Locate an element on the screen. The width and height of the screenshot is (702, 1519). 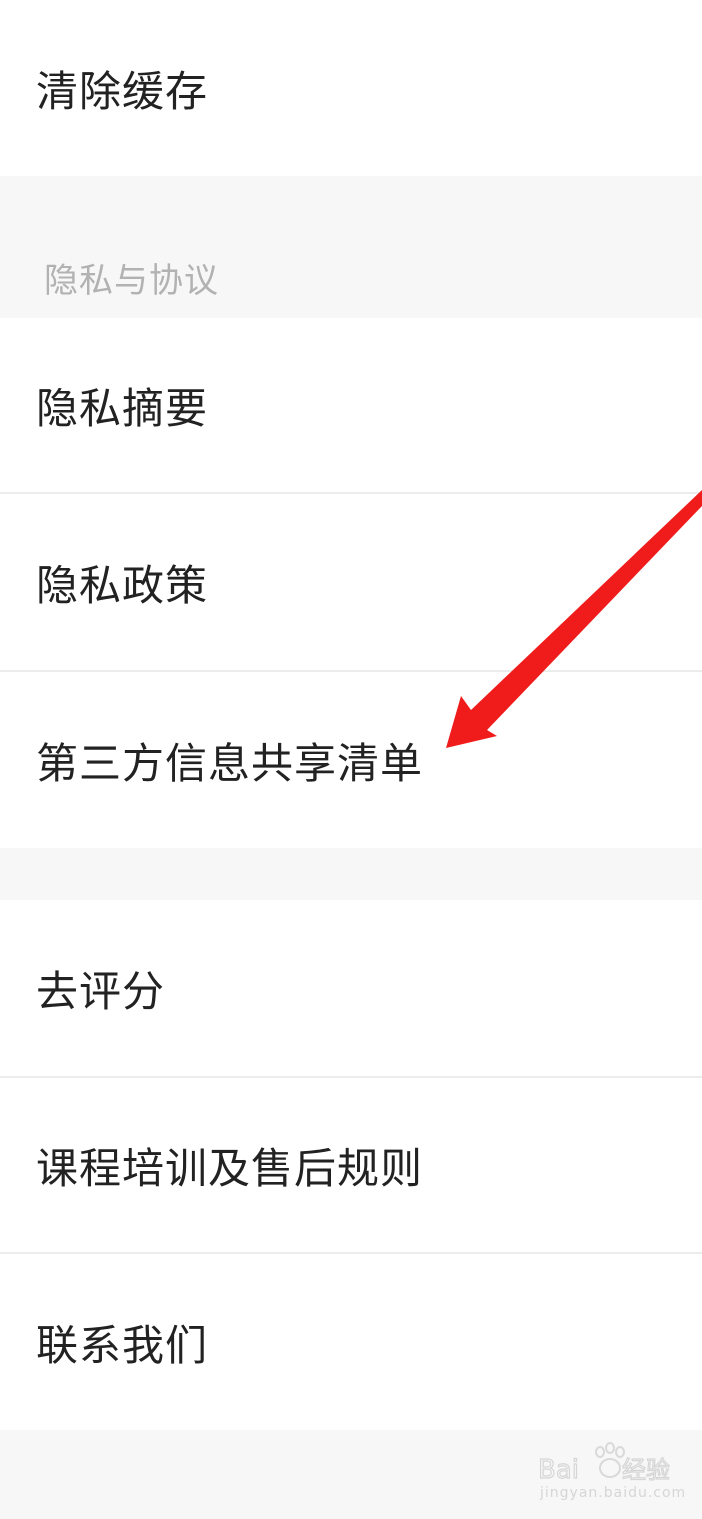
svg-text: 经验 is located at coordinates (646, 1470).